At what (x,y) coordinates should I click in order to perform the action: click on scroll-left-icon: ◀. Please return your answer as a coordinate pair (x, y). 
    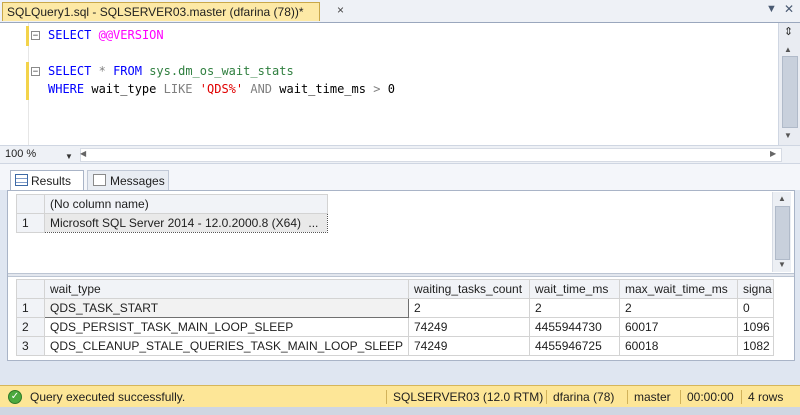
    Looking at the image, I should click on (83, 153).